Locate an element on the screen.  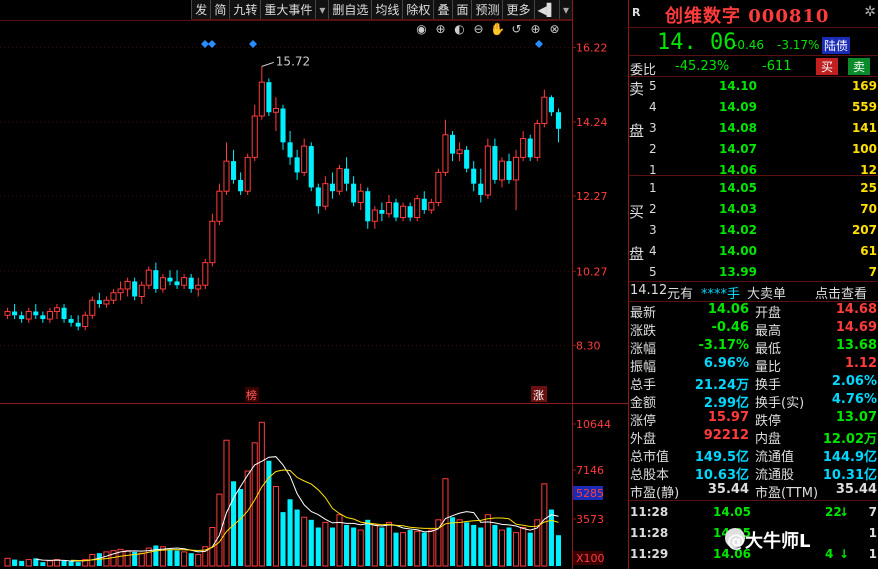
big-order-price: 14.12 is located at coordinates (649, 290).